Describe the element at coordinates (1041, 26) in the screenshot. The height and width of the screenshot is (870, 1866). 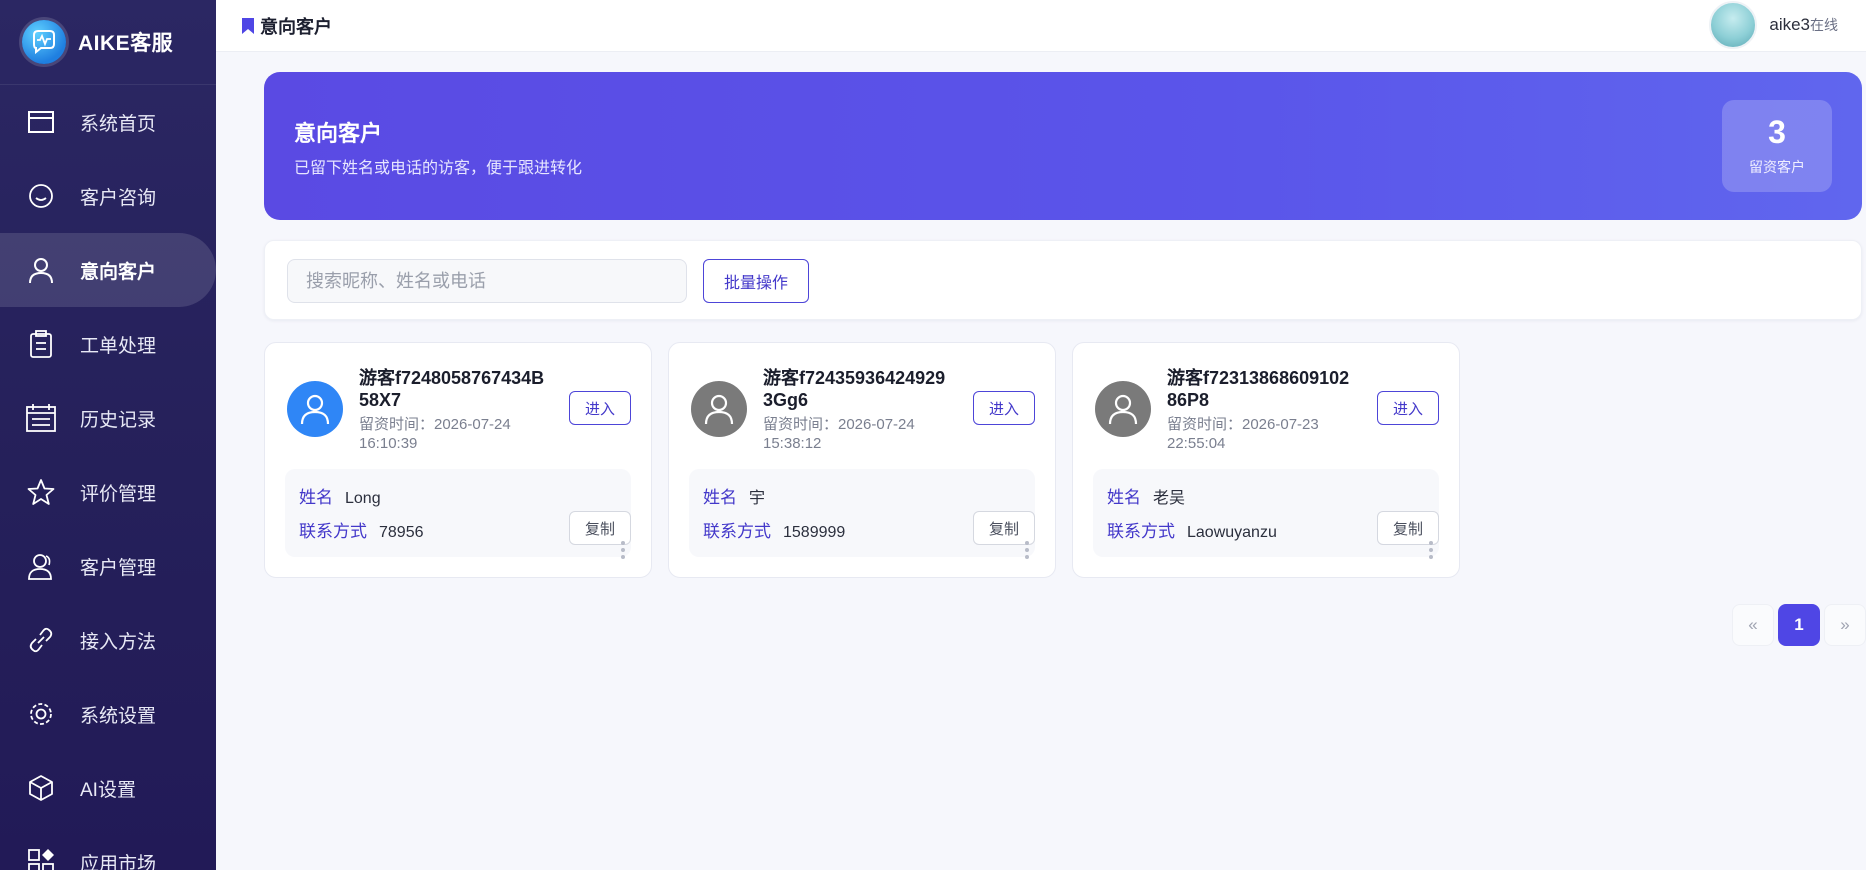
I see `top-bar: 意向客户 aike3 在线` at that location.